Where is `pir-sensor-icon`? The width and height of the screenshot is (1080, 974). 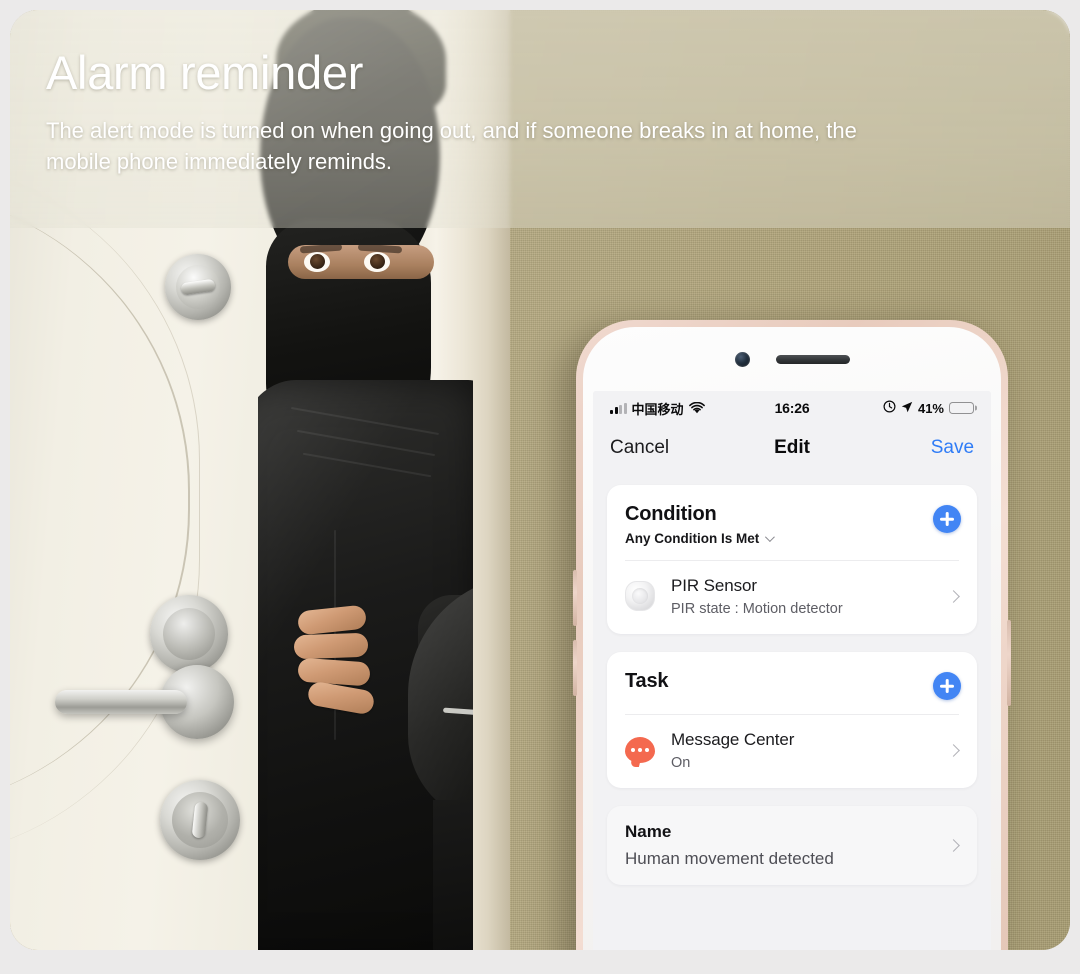 pir-sensor-icon is located at coordinates (640, 595).